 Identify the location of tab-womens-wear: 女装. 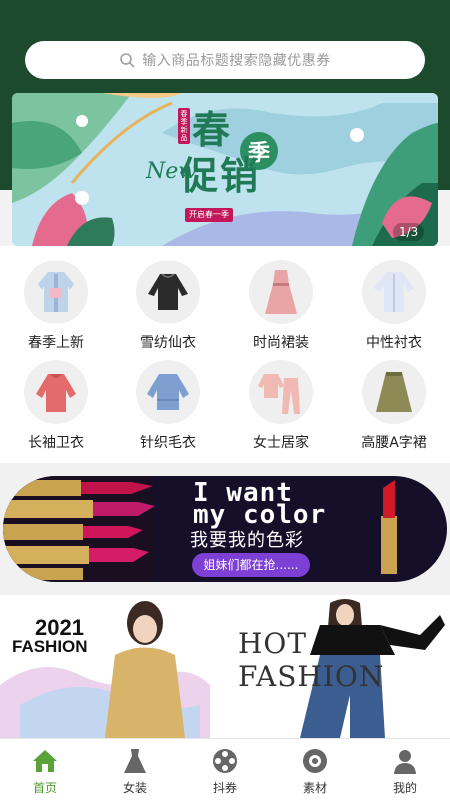
(135, 769).